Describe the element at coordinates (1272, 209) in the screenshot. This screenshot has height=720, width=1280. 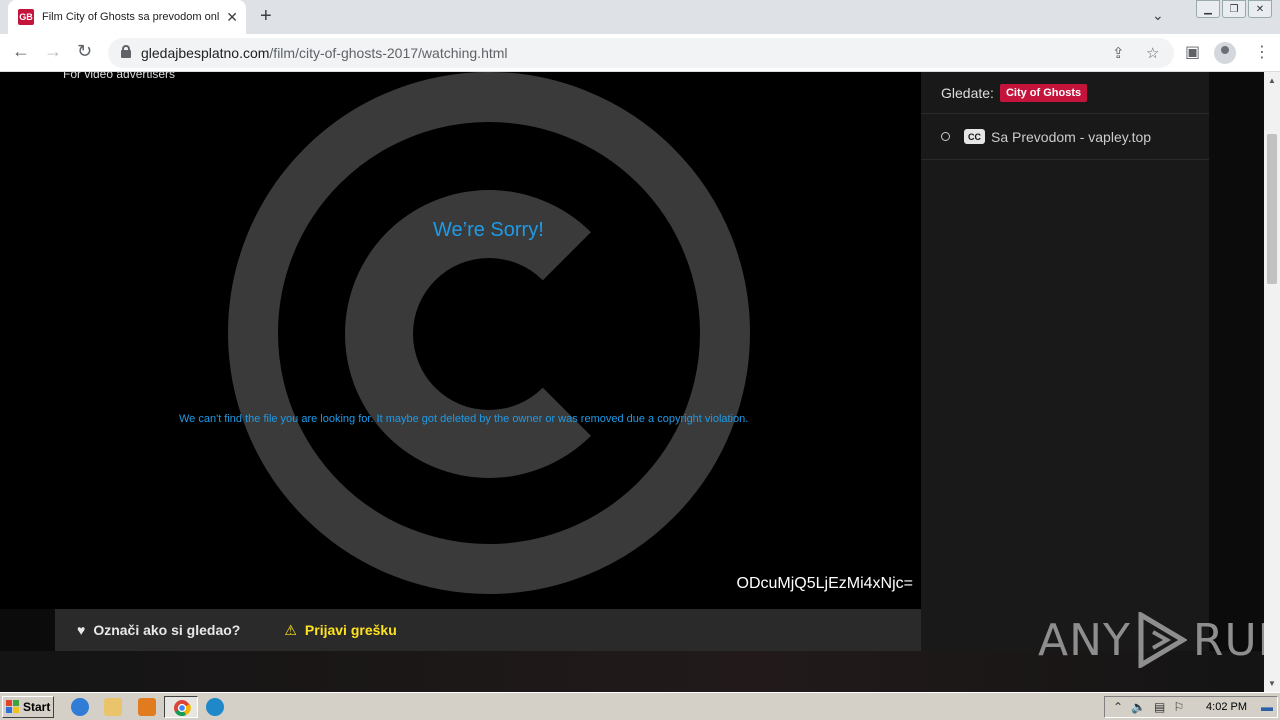
I see `scroll-thumb` at that location.